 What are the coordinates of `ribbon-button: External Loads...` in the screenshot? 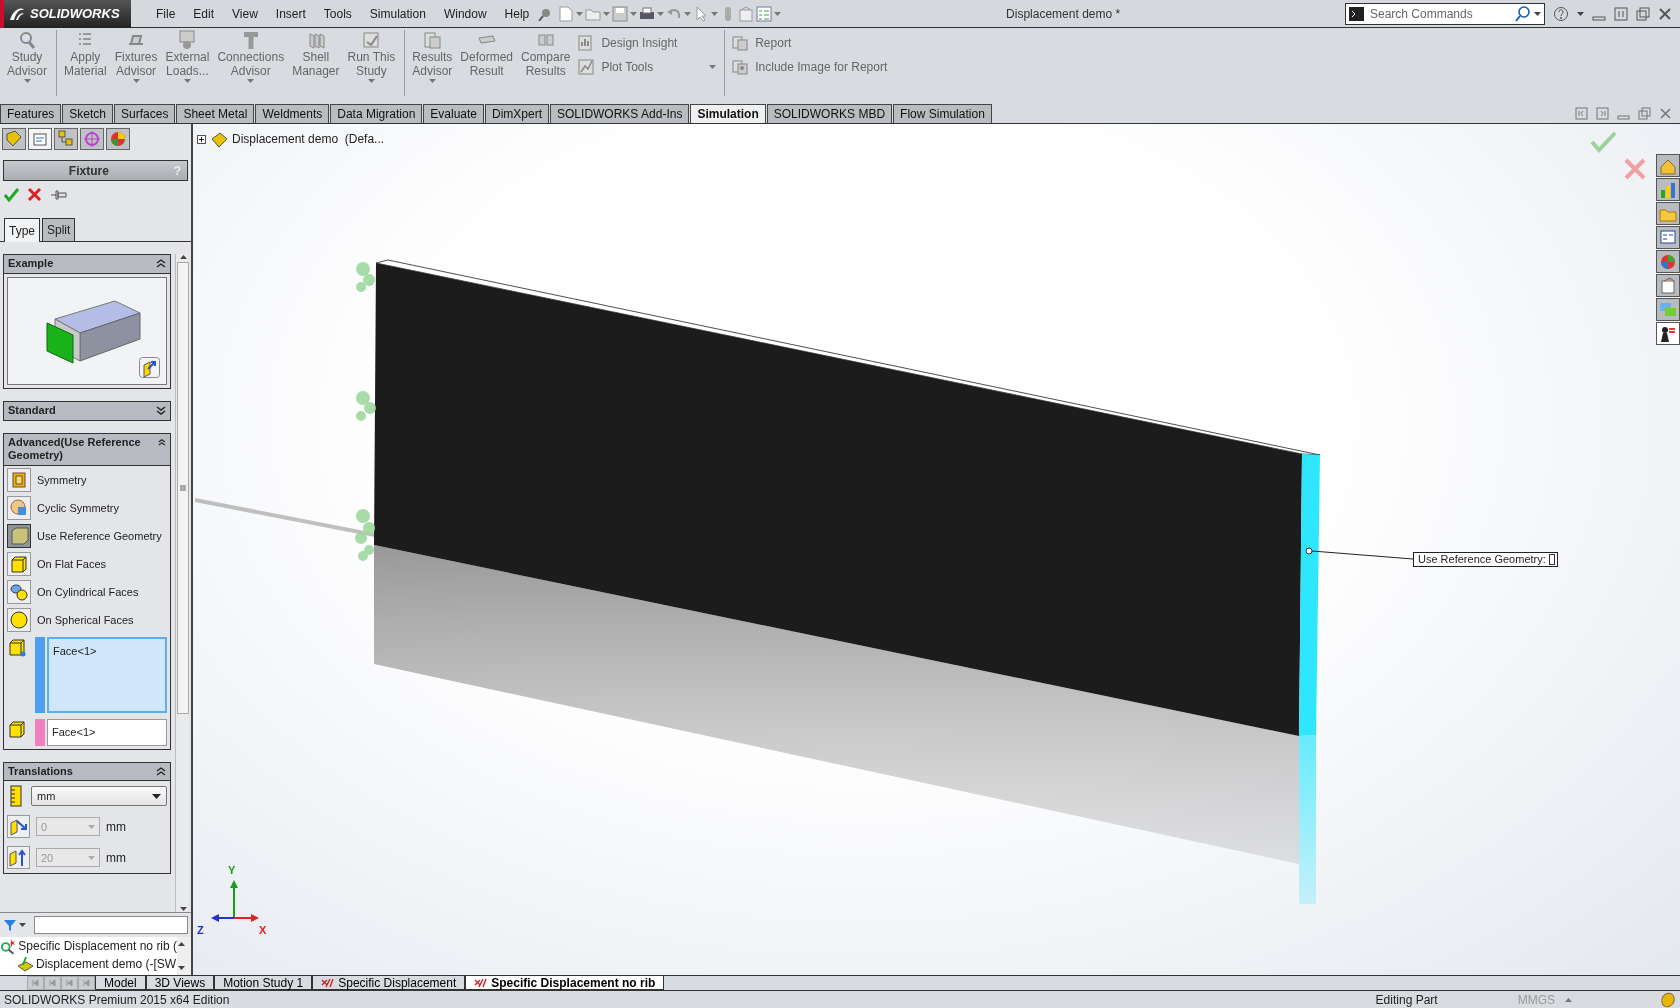 It's located at (187, 63).